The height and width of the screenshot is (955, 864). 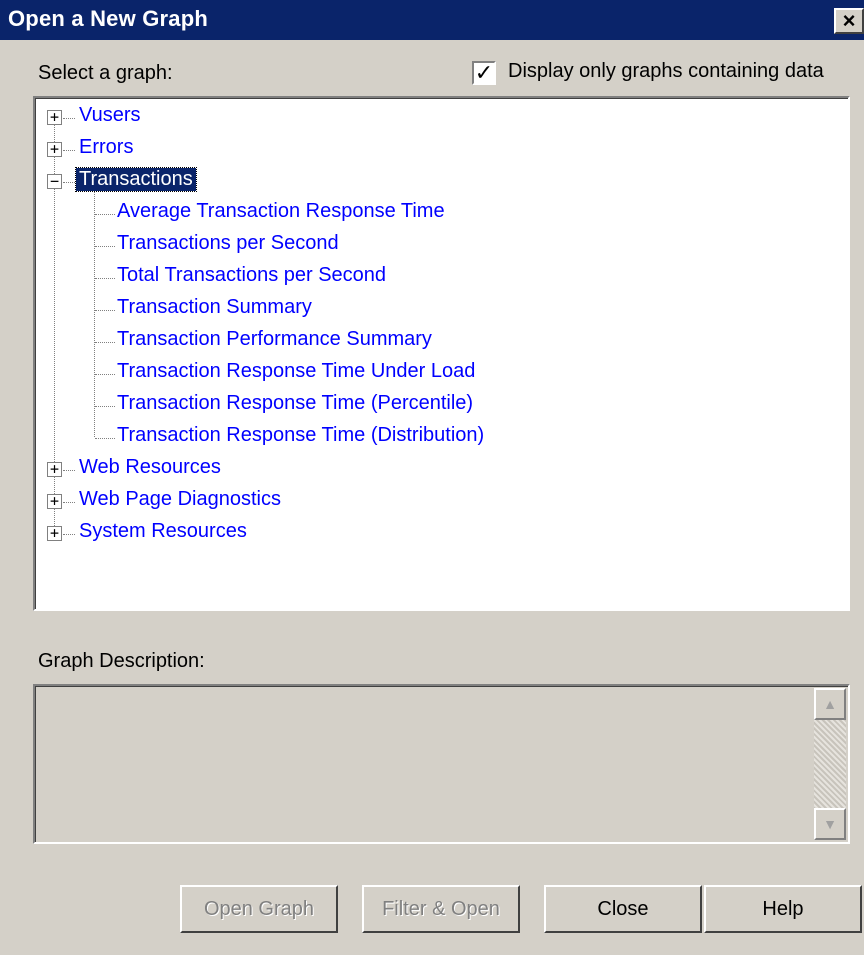 What do you see at coordinates (666, 71) in the screenshot?
I see `display-only-with-data-label: Display only graphs containing data` at bounding box center [666, 71].